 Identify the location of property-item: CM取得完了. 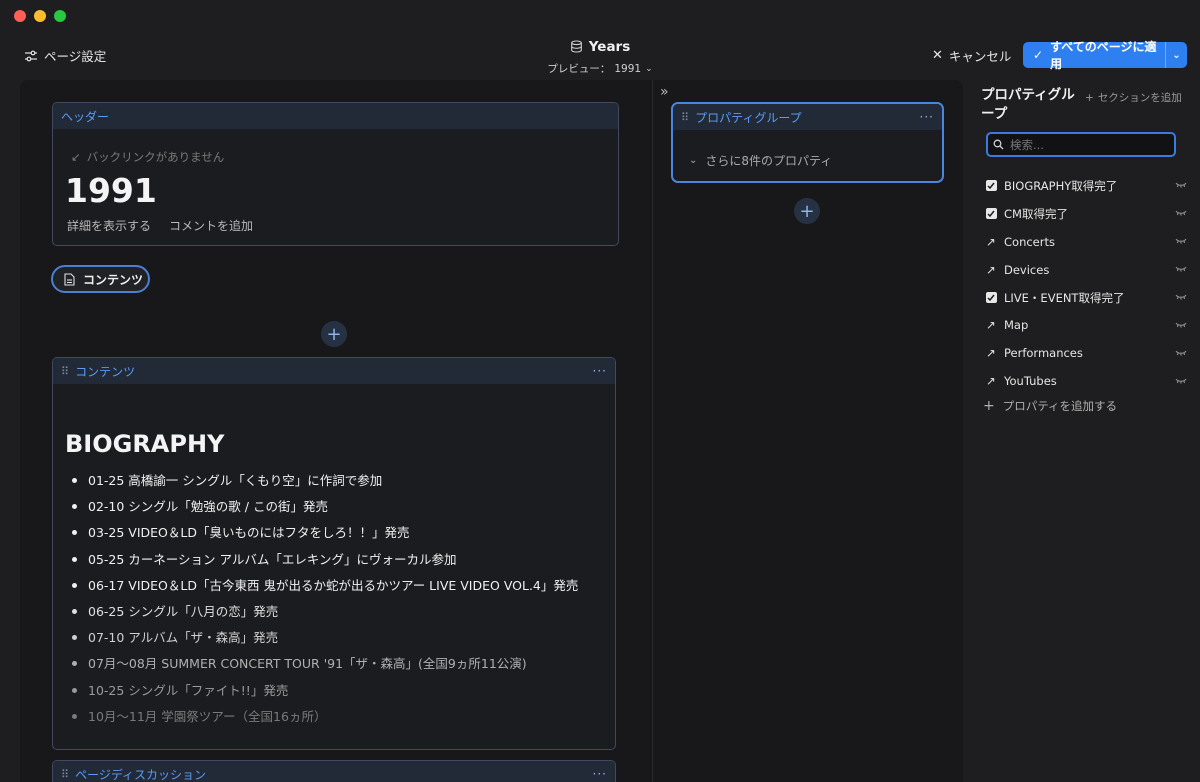
(1085, 214).